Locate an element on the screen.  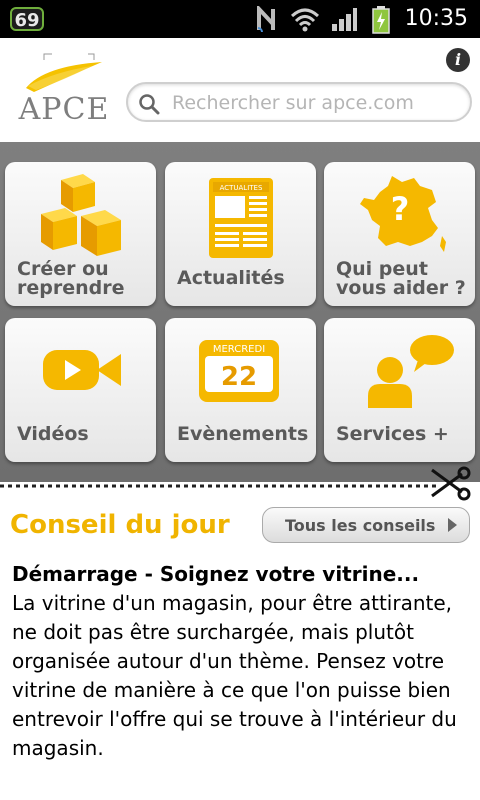
tile-services: Services + is located at coordinates (399, 390).